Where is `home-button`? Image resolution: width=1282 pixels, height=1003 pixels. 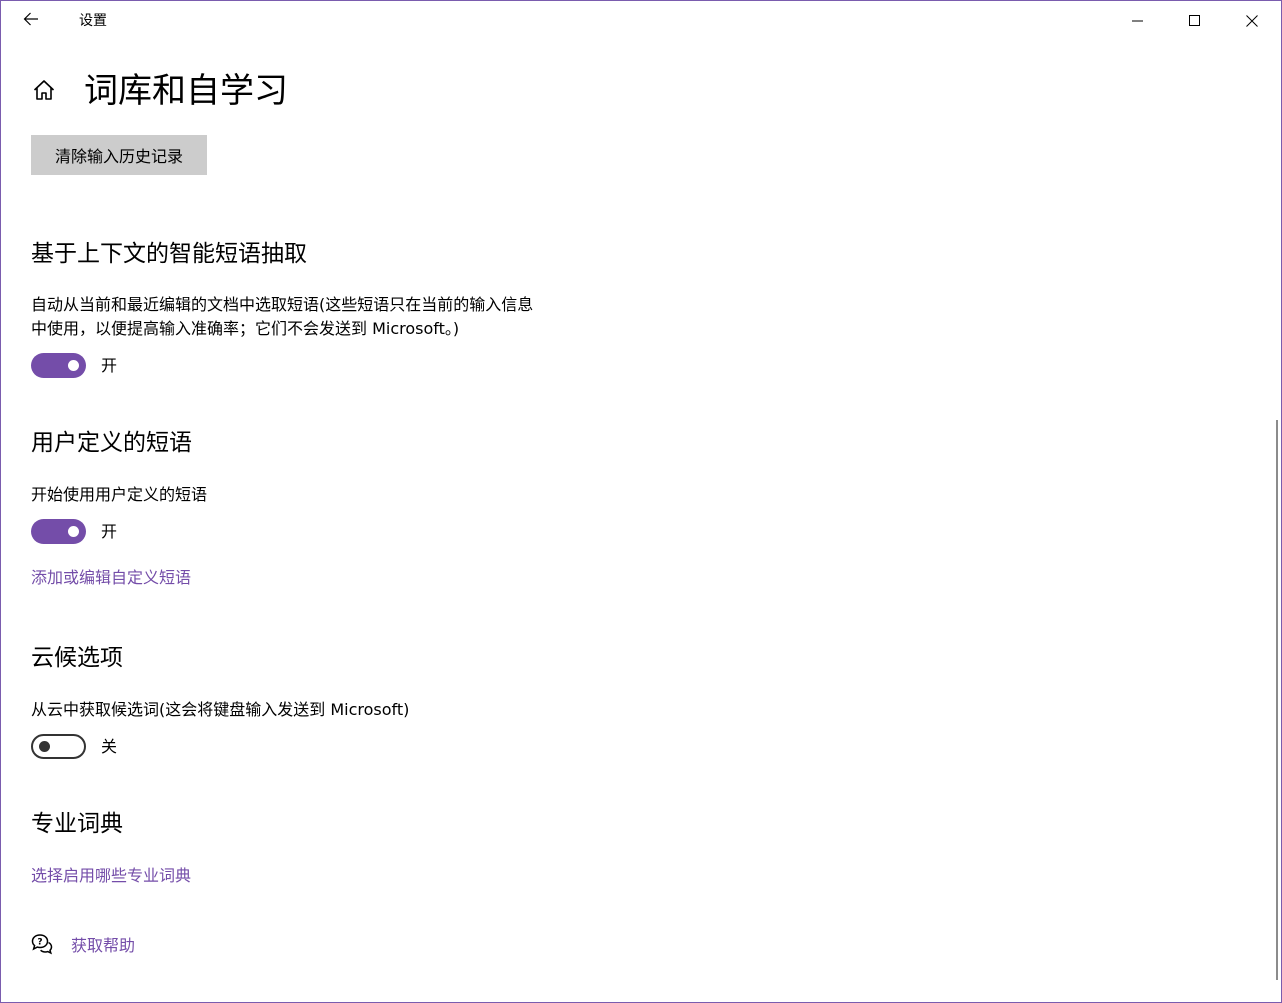 home-button is located at coordinates (44, 92).